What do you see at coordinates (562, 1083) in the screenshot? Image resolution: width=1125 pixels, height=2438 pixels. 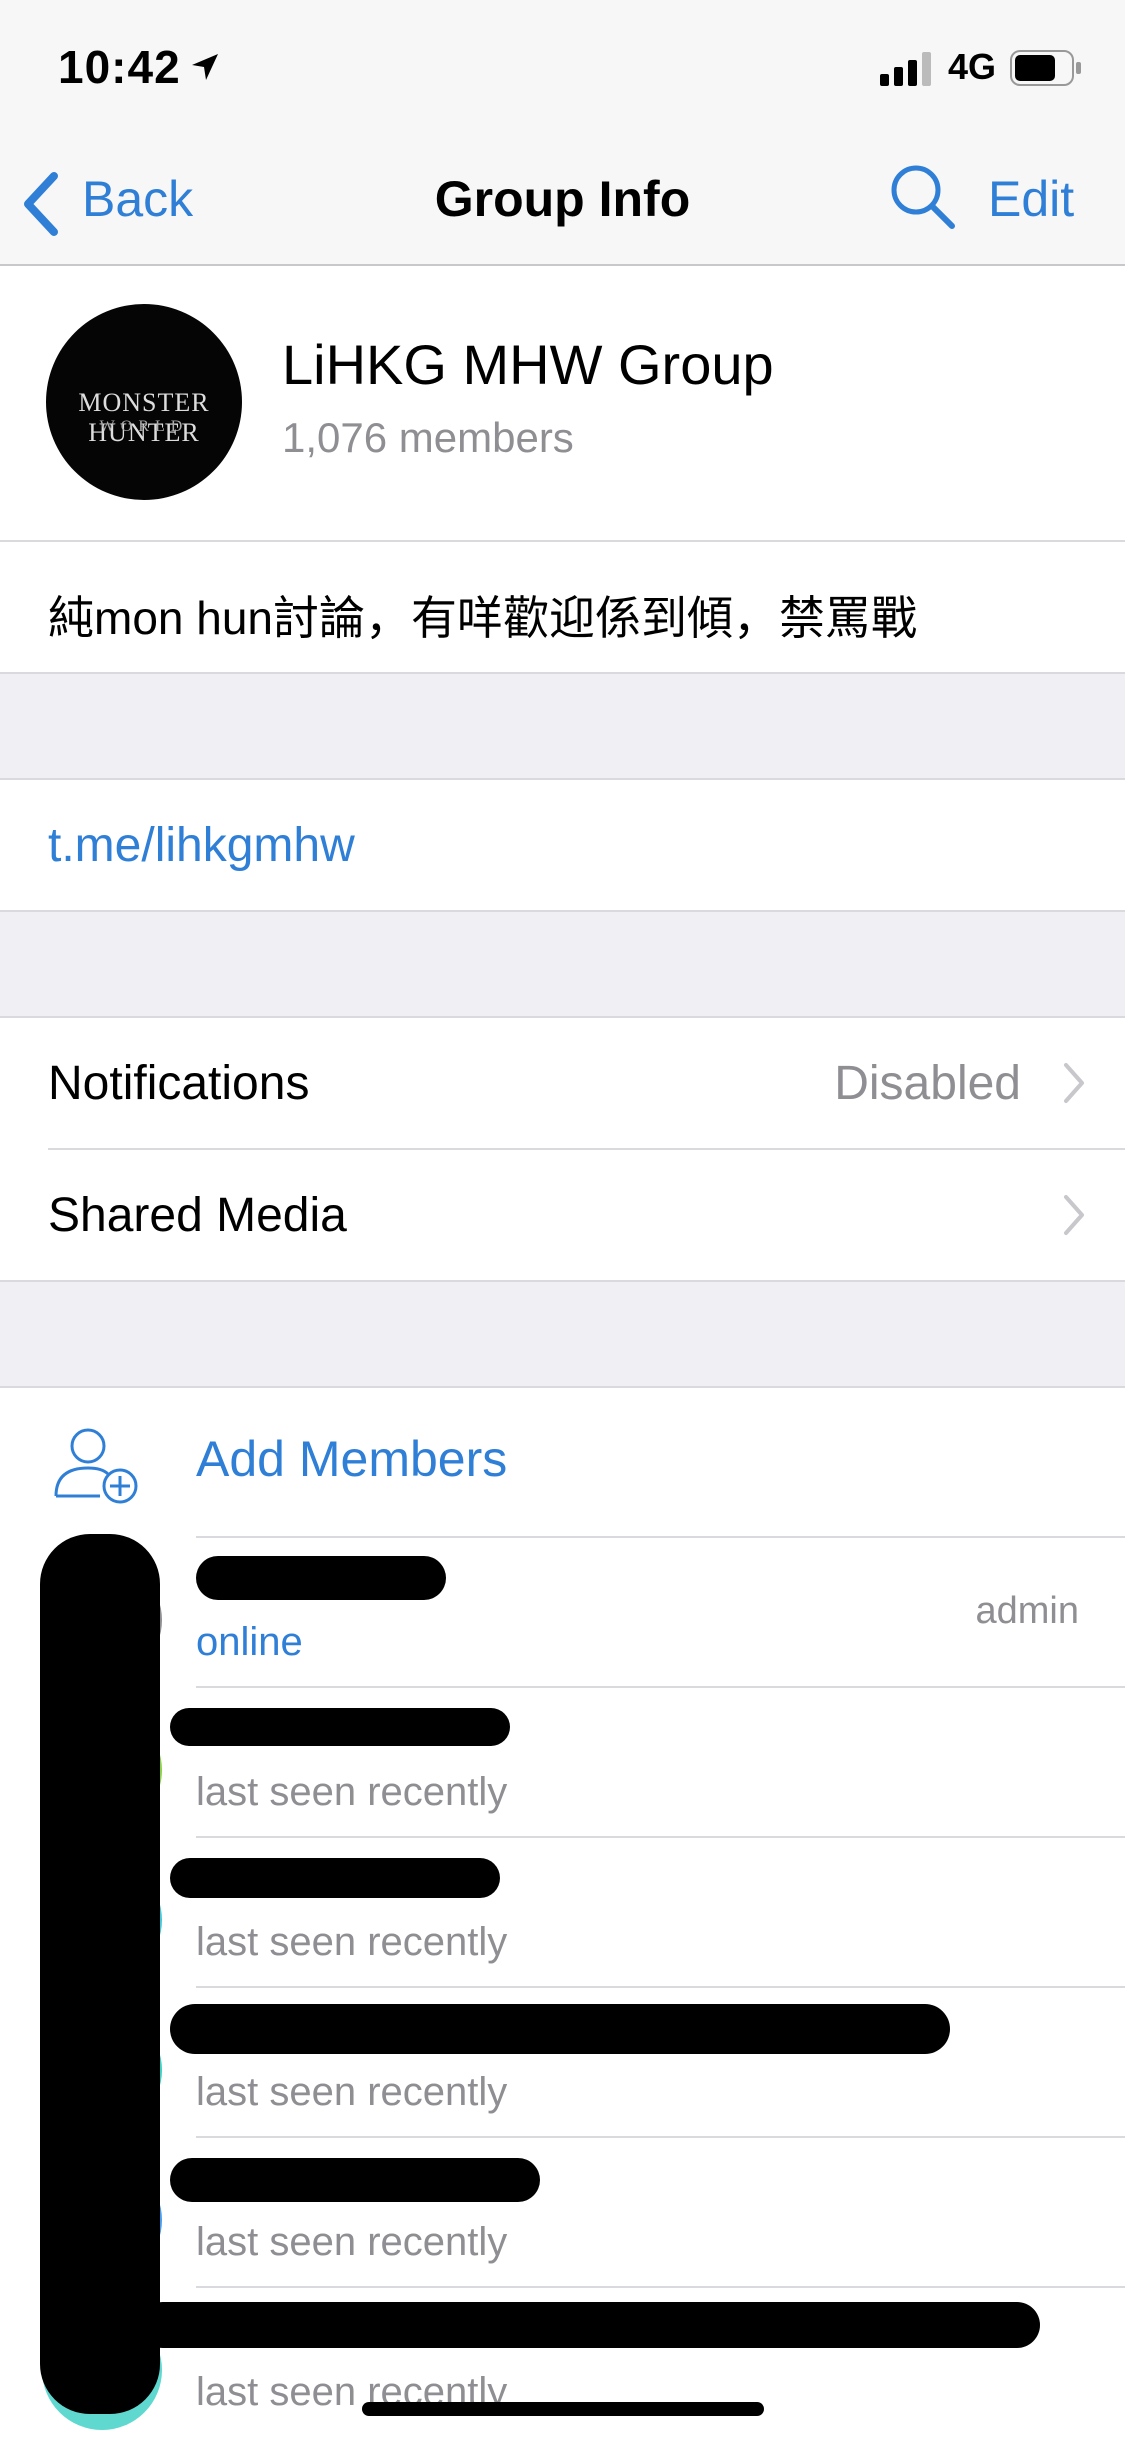 I see `notifications-row: Notifications Disabled` at bounding box center [562, 1083].